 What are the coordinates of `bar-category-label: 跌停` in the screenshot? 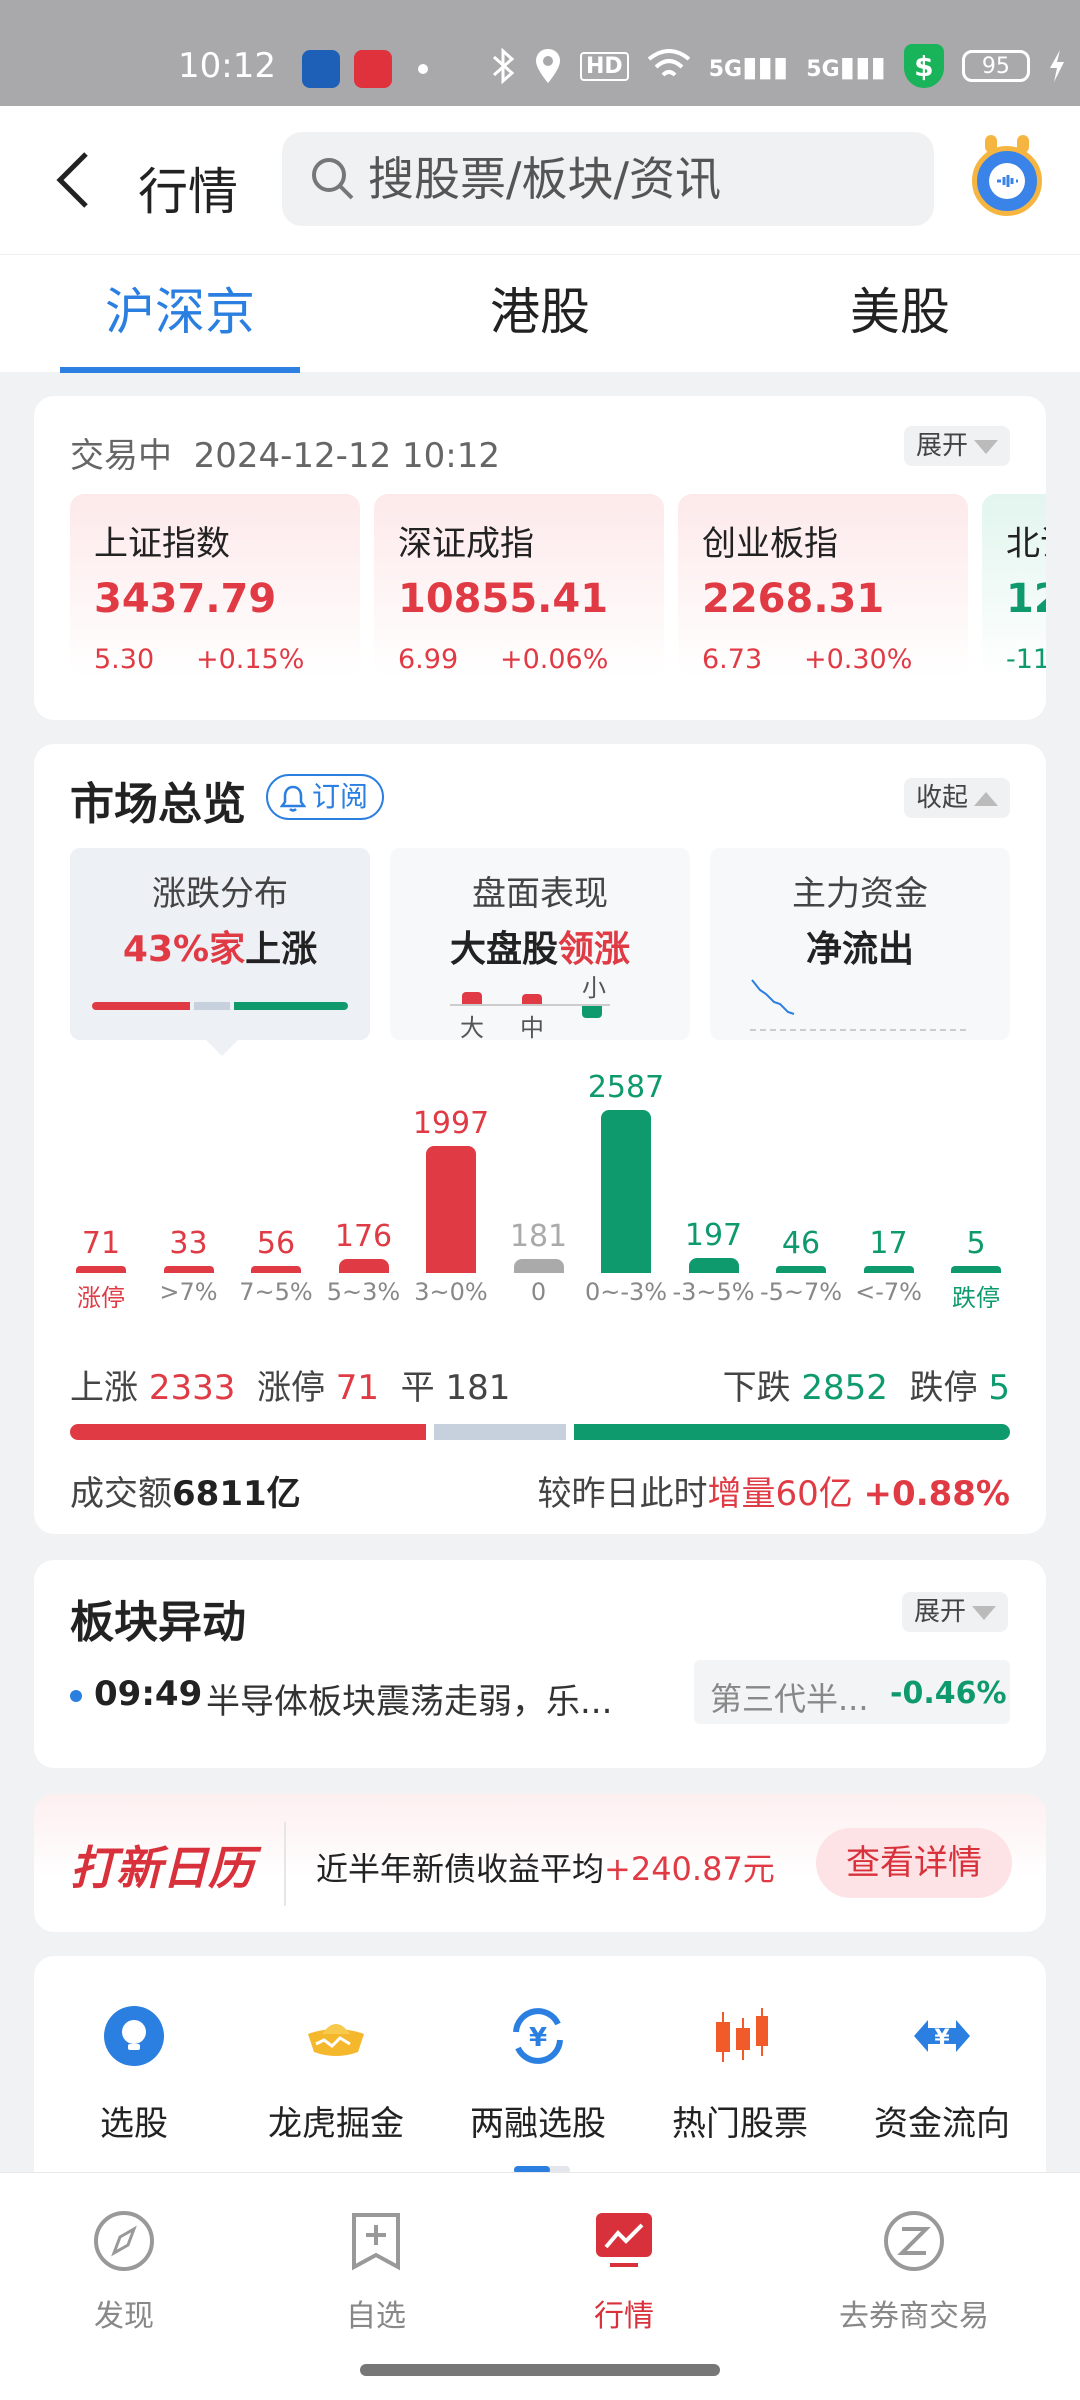 It's located at (976, 1298).